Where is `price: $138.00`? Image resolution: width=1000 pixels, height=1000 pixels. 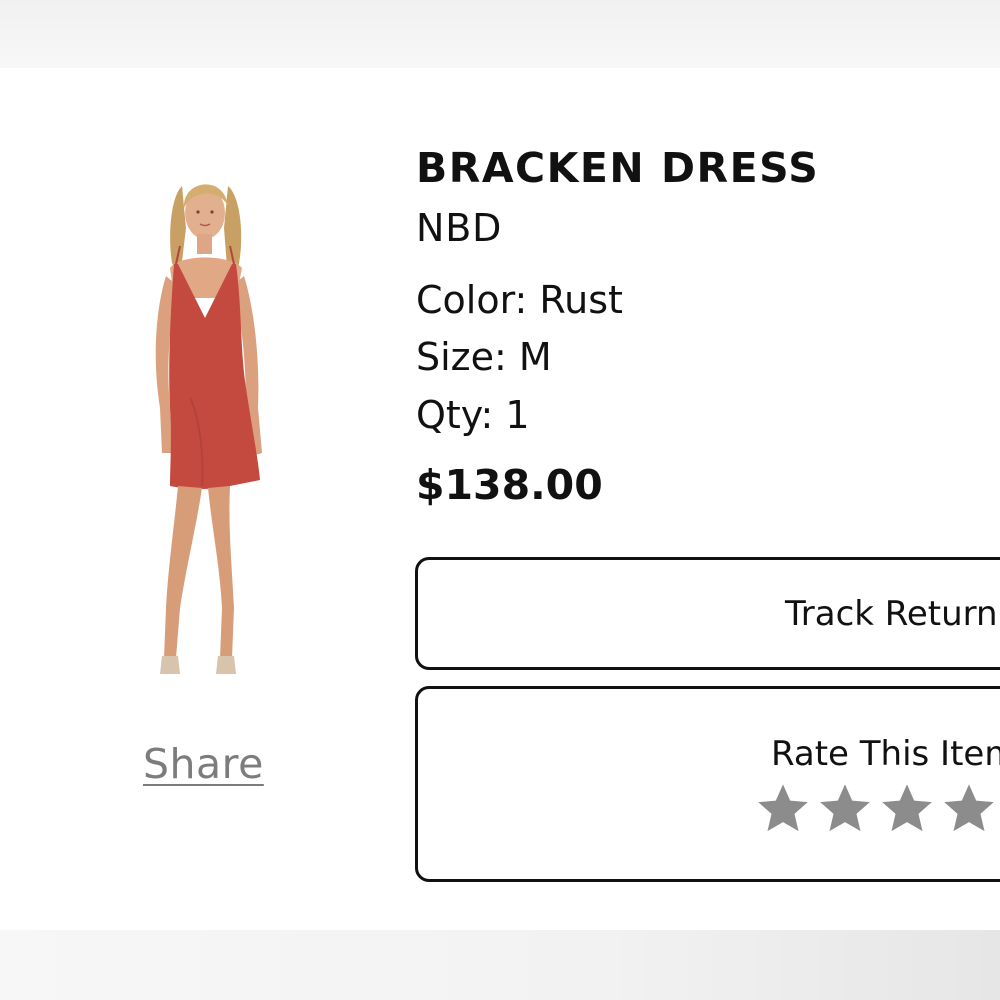
price: $138.00 is located at coordinates (509, 485).